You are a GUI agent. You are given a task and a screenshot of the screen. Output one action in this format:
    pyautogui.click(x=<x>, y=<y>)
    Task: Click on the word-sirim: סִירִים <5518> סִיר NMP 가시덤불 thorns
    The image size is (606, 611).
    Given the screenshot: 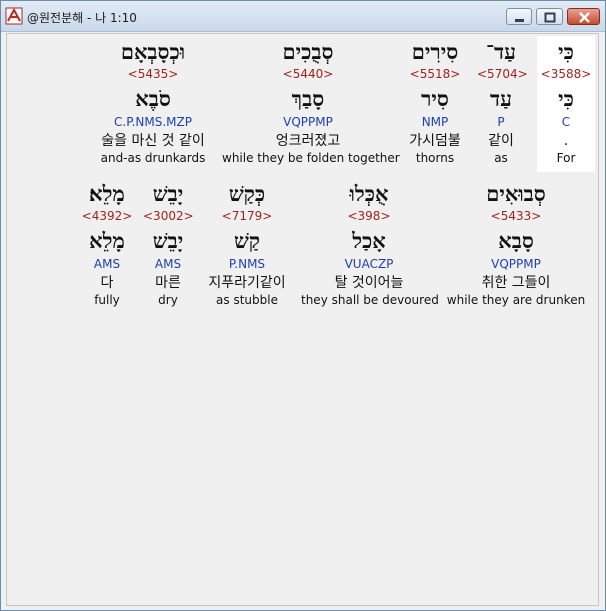 What is the action you would take?
    pyautogui.click(x=435, y=102)
    